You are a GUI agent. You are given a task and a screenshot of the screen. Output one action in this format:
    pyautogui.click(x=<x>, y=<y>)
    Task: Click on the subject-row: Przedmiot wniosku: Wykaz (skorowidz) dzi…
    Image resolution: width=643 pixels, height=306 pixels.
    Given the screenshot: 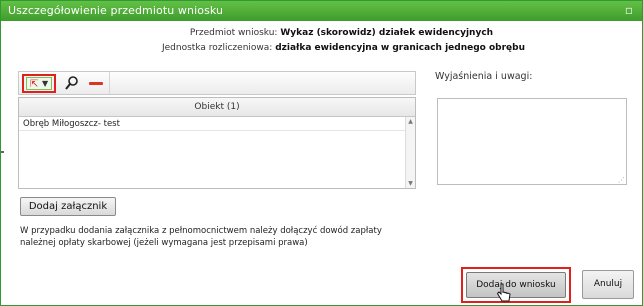 What is the action you would take?
    pyautogui.click(x=321, y=33)
    